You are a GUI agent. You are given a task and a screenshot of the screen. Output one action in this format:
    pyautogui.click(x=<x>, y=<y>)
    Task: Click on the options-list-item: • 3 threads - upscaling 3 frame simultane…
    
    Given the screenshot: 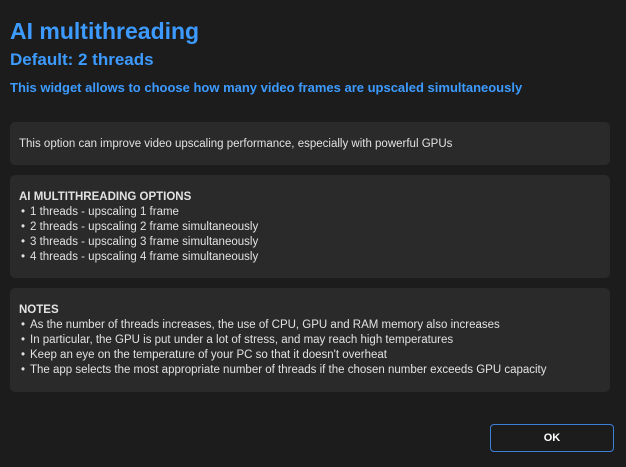 What is the action you would take?
    pyautogui.click(x=311, y=242)
    